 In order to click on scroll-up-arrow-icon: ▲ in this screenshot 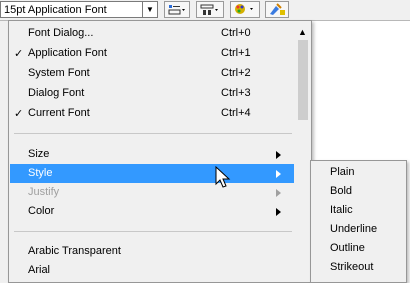, I will do `click(302, 32)`.